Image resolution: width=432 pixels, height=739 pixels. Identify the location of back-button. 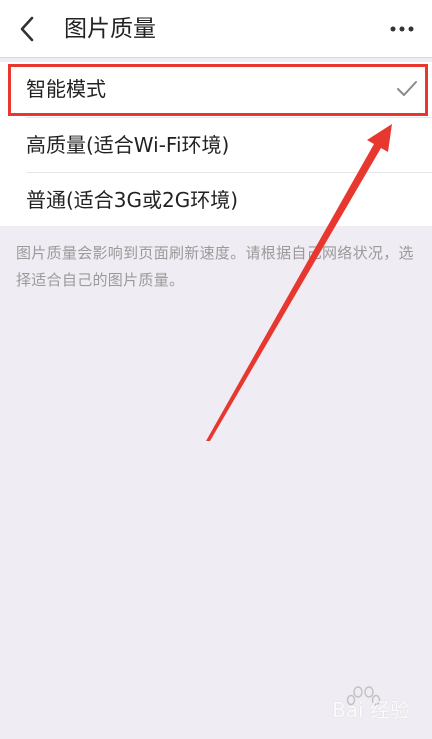
(27, 29).